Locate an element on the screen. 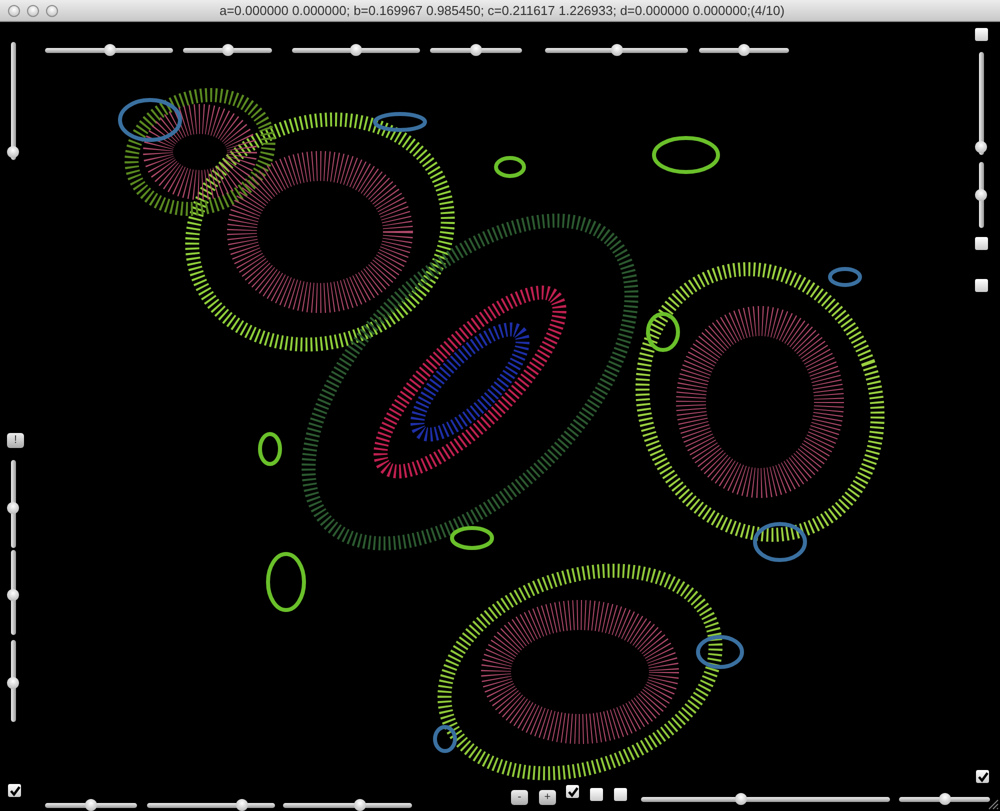  minimize-button is located at coordinates (33, 10).